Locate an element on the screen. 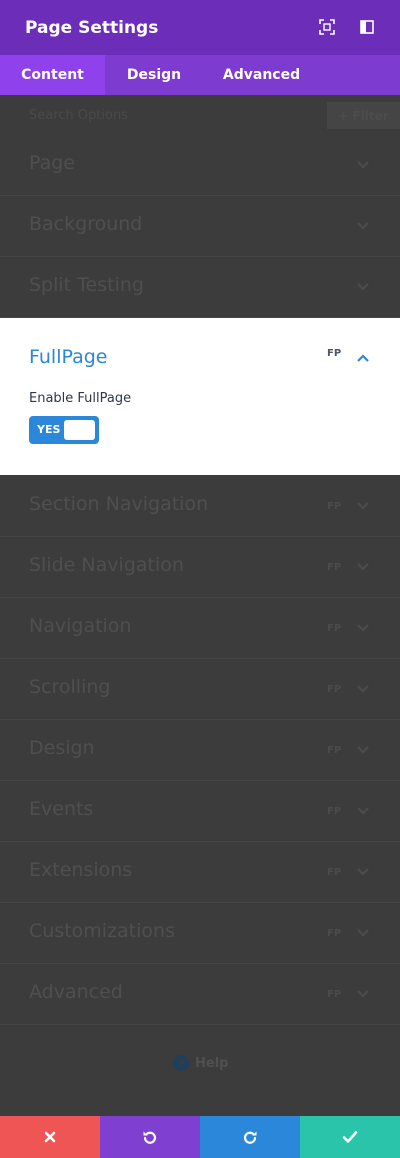 The width and height of the screenshot is (400, 1158). section-label: Section Navigation is located at coordinates (119, 504).